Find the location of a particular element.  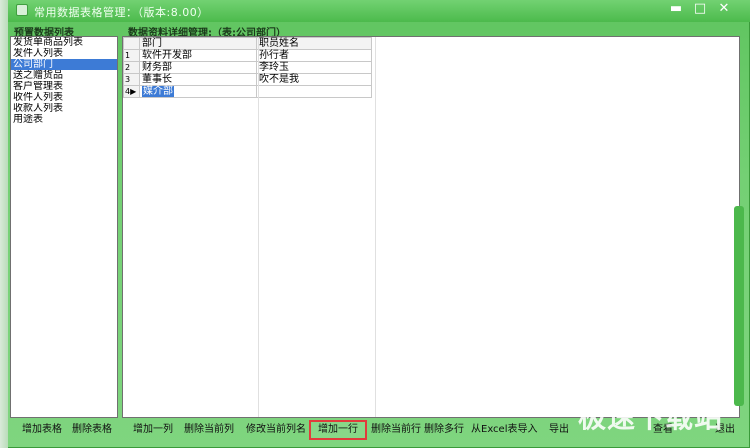

list-item: 用途表 is located at coordinates (64, 119).